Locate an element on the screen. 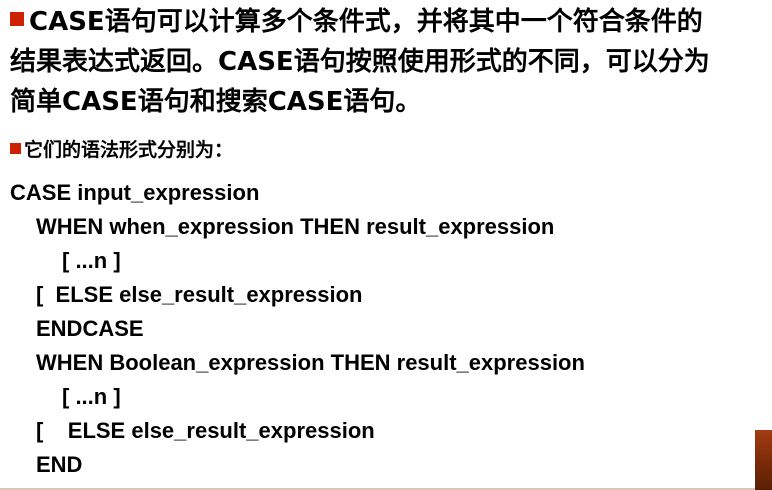 The width and height of the screenshot is (772, 490). code-line-case: CASE input_expression is located at coordinates (135, 192).